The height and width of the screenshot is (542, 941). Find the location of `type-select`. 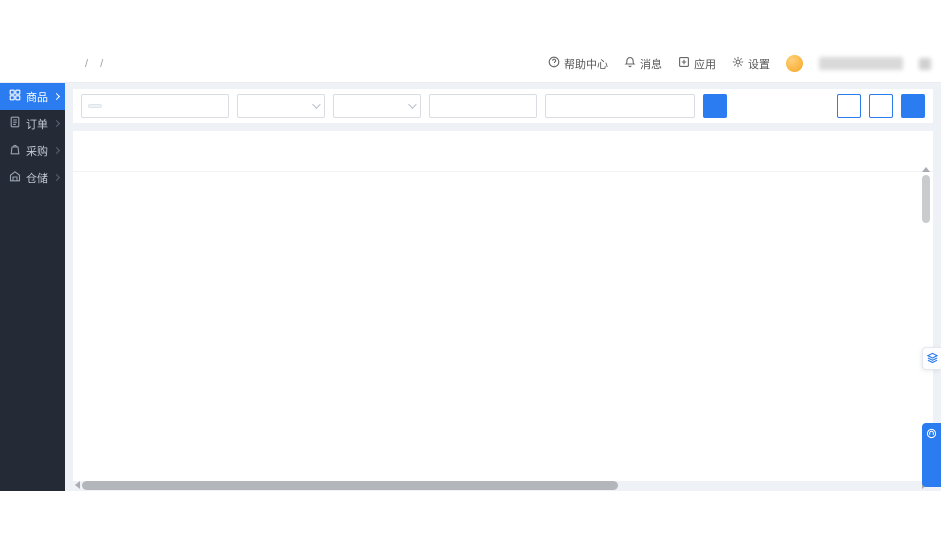

type-select is located at coordinates (377, 106).